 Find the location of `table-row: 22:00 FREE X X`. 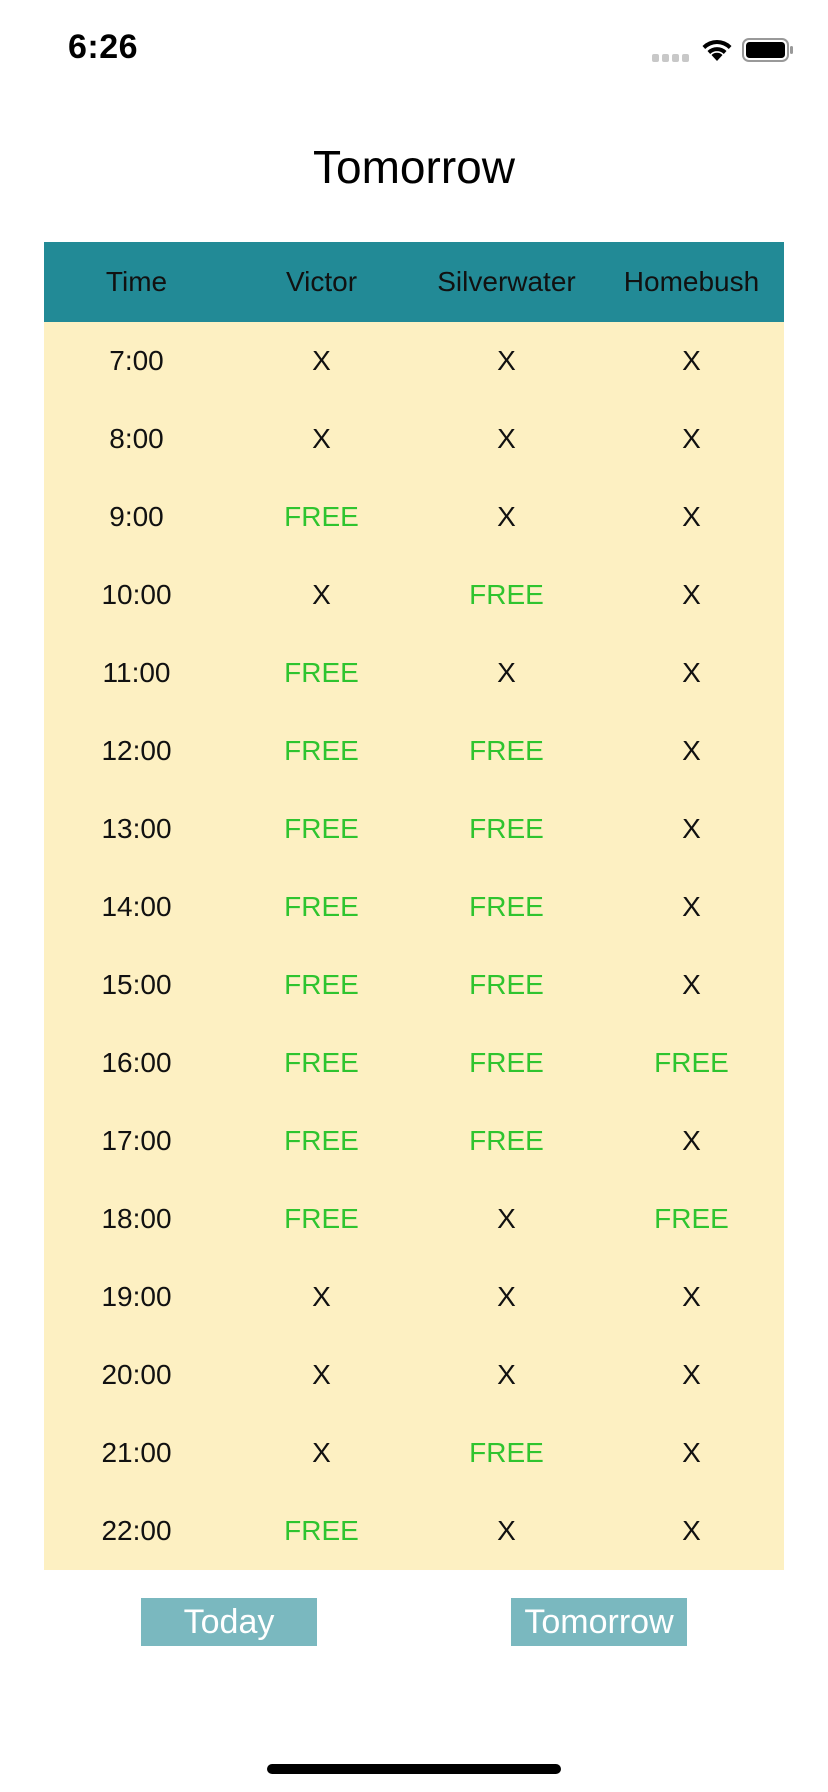

table-row: 22:00 FREE X X is located at coordinates (414, 1531).